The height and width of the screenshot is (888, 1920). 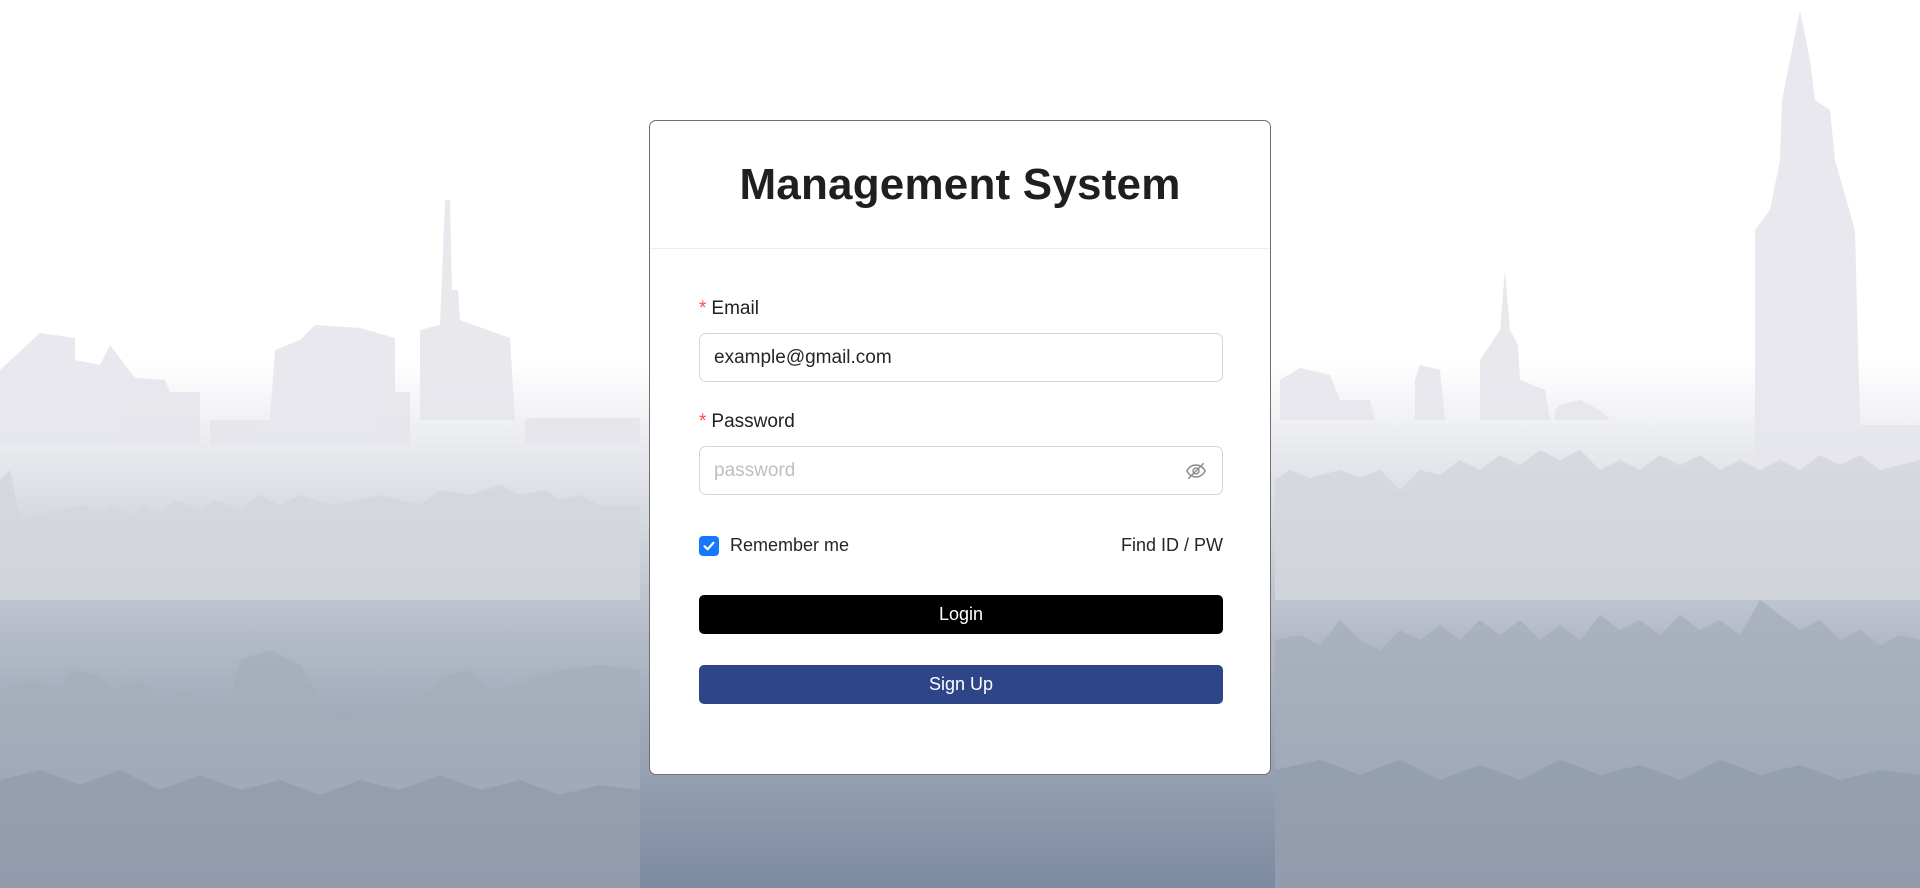 I want to click on remember-checkbox: Remember me, so click(x=774, y=545).